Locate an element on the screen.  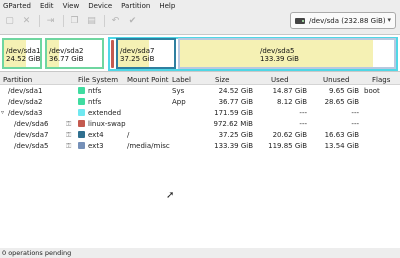
table-row: /dev/sda6 ⚿ linux-swap 972.62 MiB --- --- is located at coordinates (200, 124).